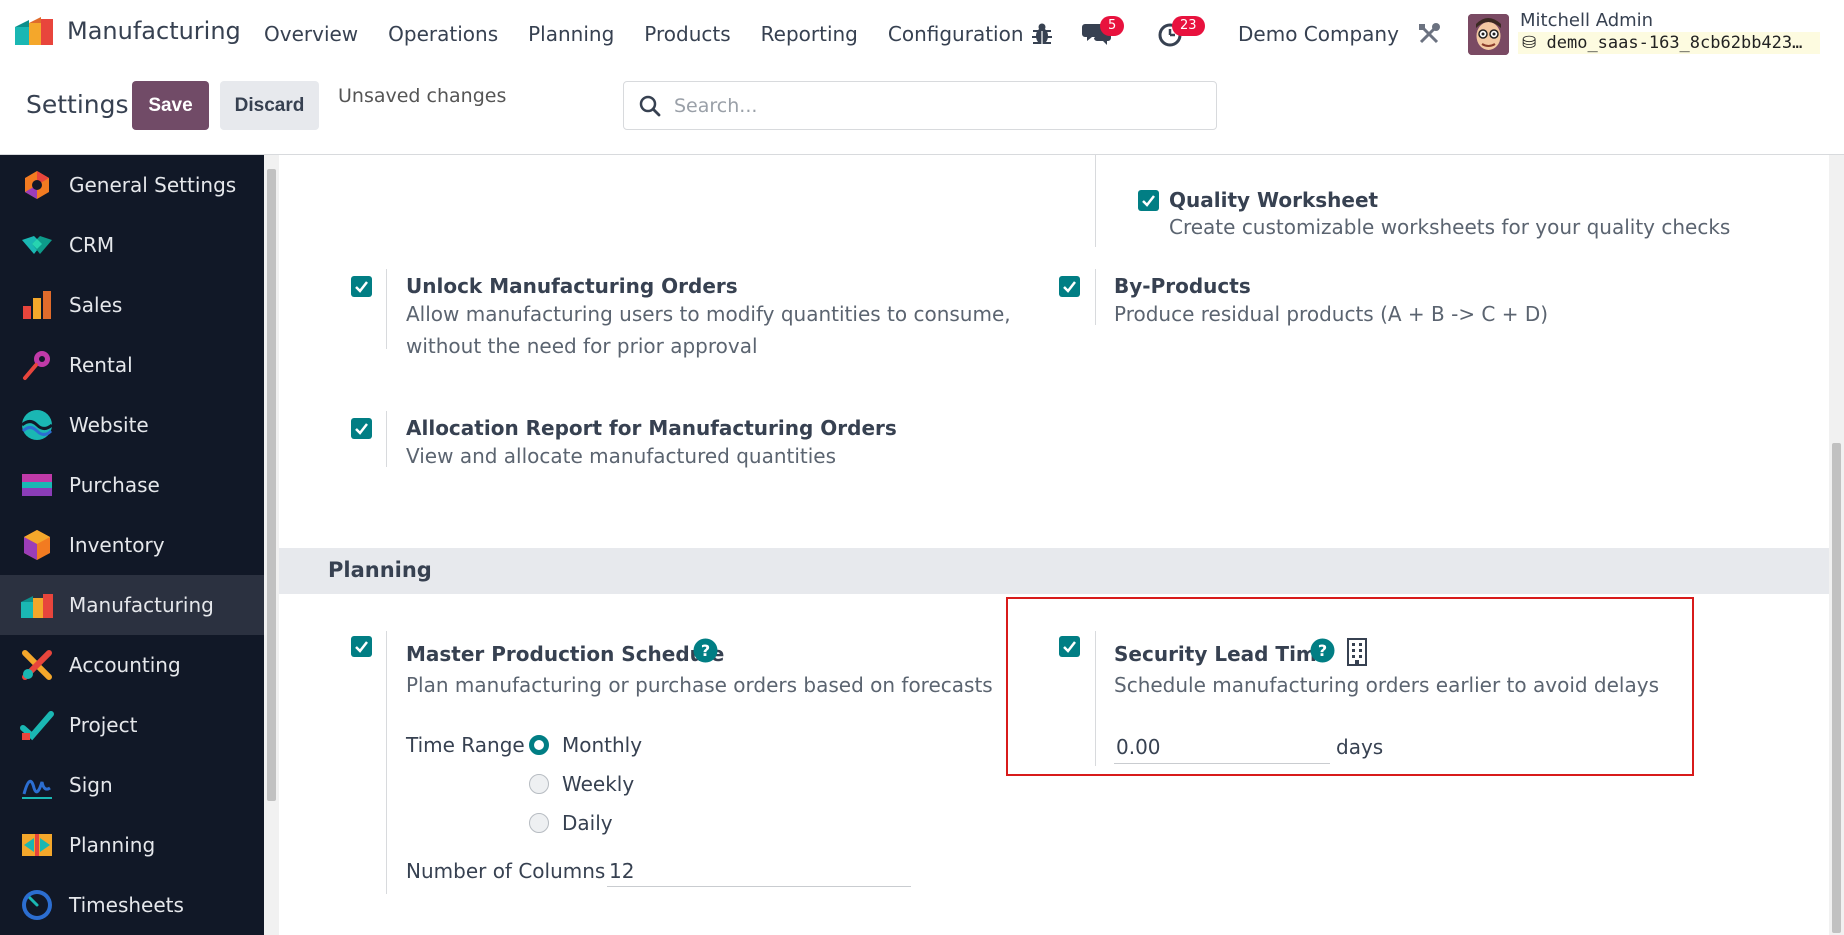 This screenshot has height=935, width=1844. I want to click on unlock-mo-title: Unlock Manufacturing Orders, so click(572, 286).